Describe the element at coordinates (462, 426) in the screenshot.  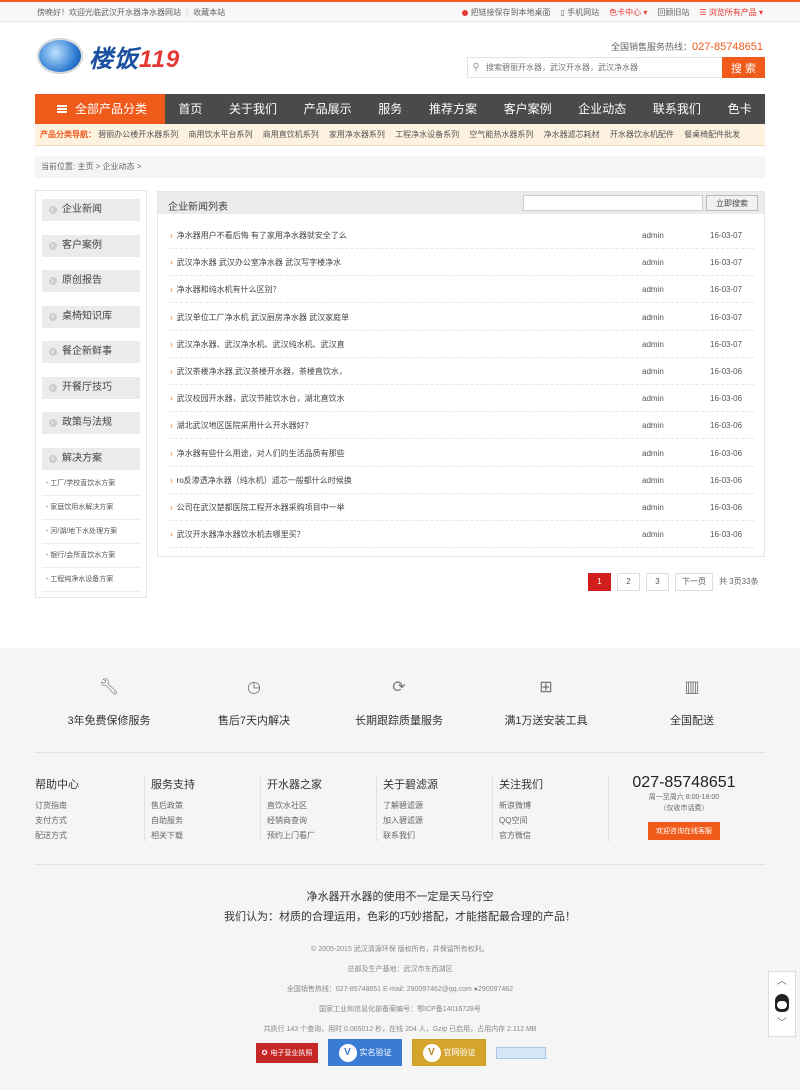
I see `news-row: › 湖北武汉地区医院采用什么开水器好？ admin 16-03-06` at that location.